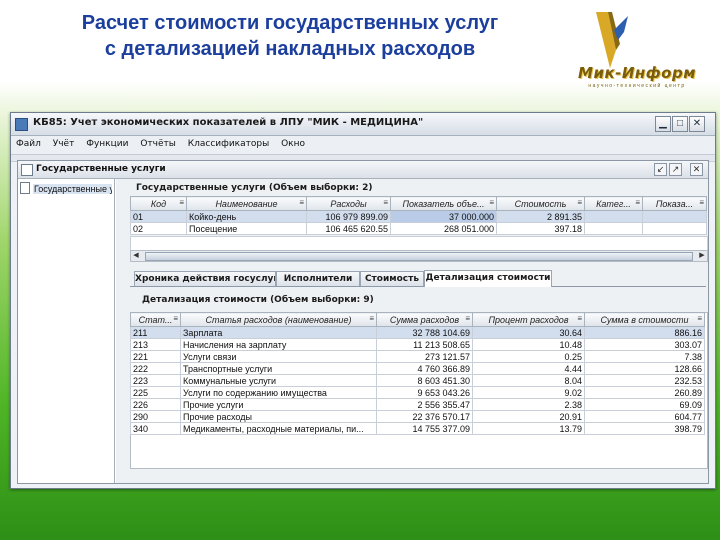 Image resolution: width=720 pixels, height=540 pixels. Describe the element at coordinates (424, 356) in the screenshot. I see `table-cell: 273 121.57` at that location.